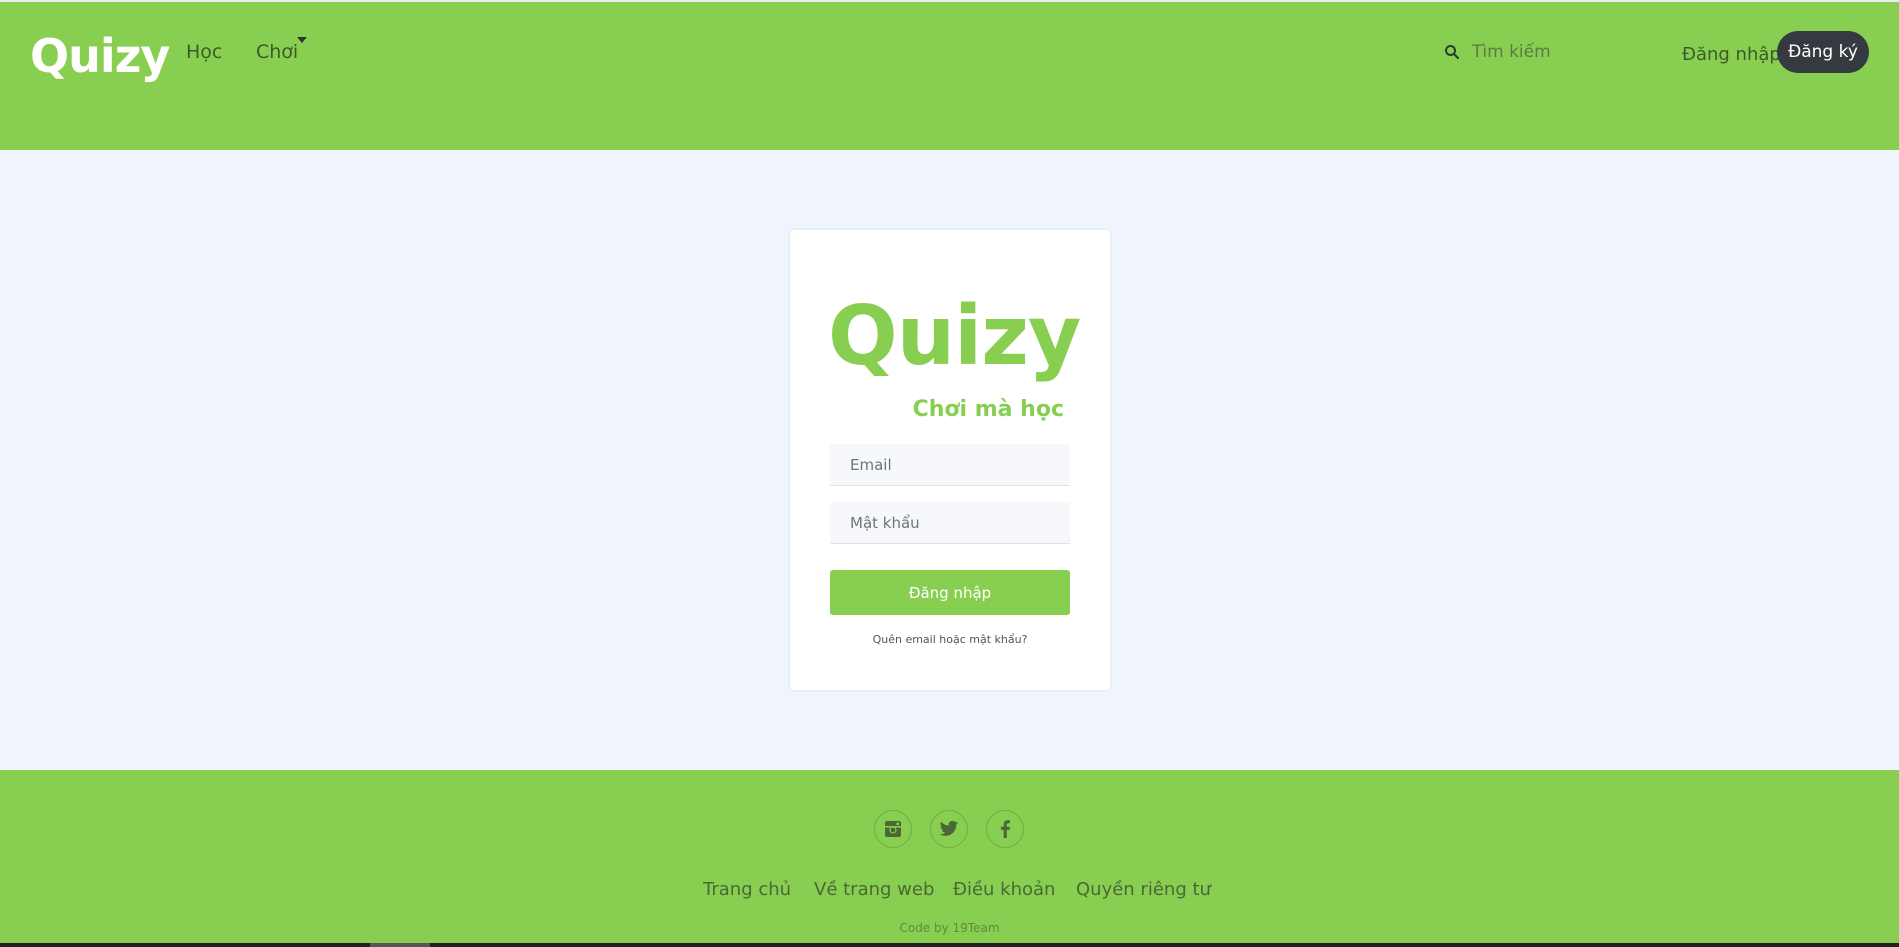 The height and width of the screenshot is (947, 1899). Describe the element at coordinates (1143, 890) in the screenshot. I see `footer-link-privacy: Quyền riêng tư` at that location.